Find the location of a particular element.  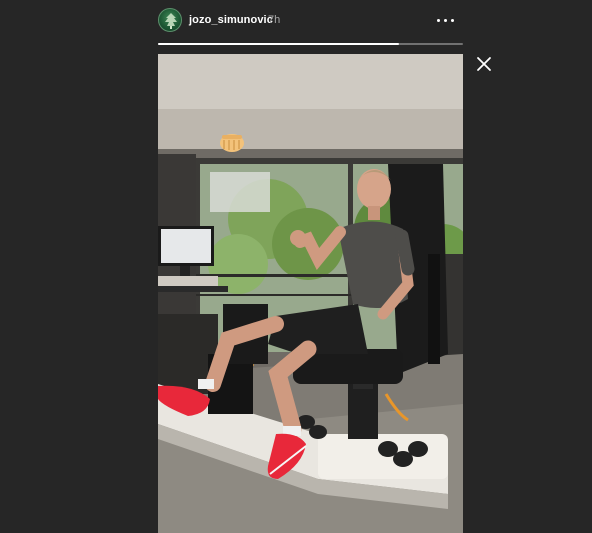

close-icon is located at coordinates (484, 64).